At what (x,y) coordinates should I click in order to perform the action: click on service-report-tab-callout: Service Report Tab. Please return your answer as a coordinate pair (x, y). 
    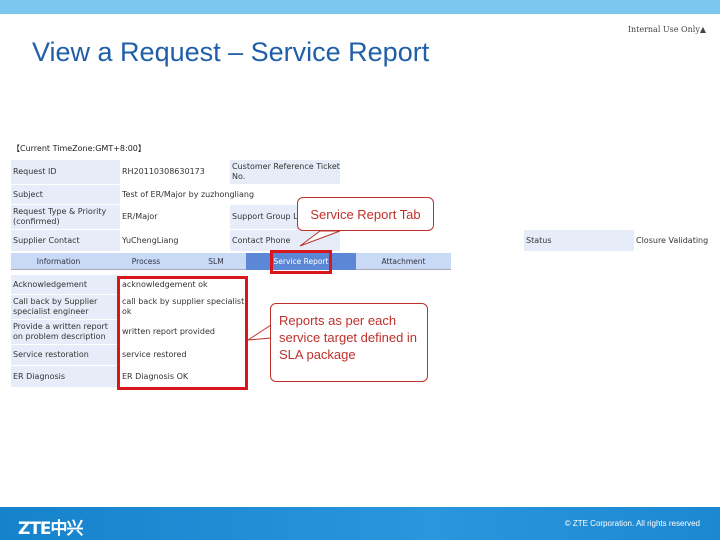
    Looking at the image, I should click on (365, 214).